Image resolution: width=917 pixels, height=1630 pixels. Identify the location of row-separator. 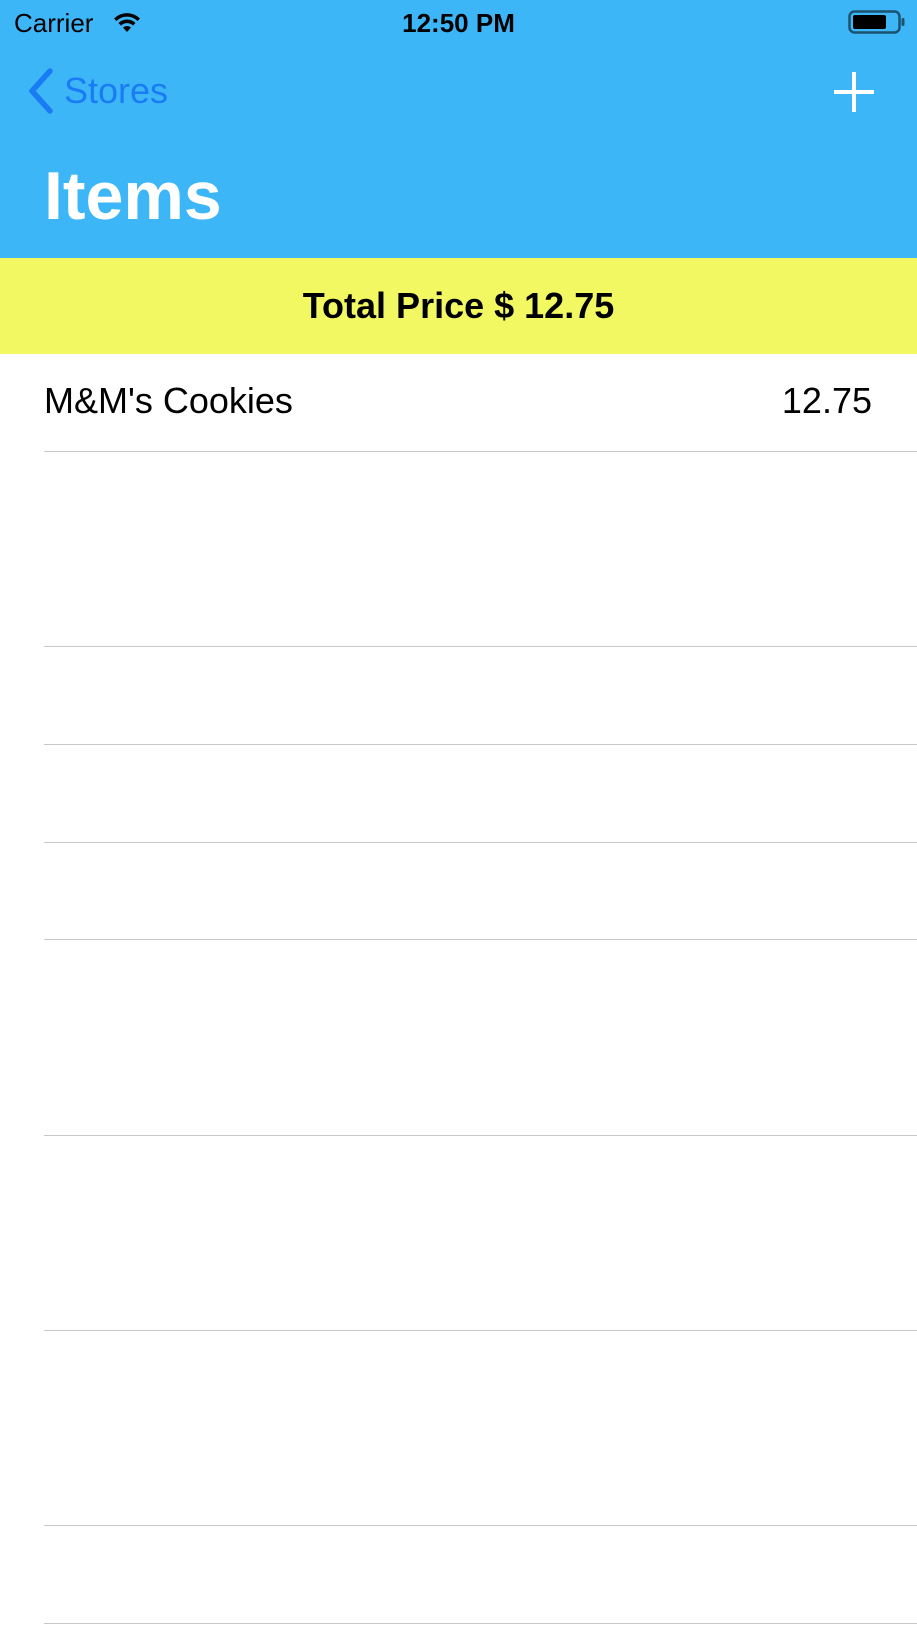
(480, 1623).